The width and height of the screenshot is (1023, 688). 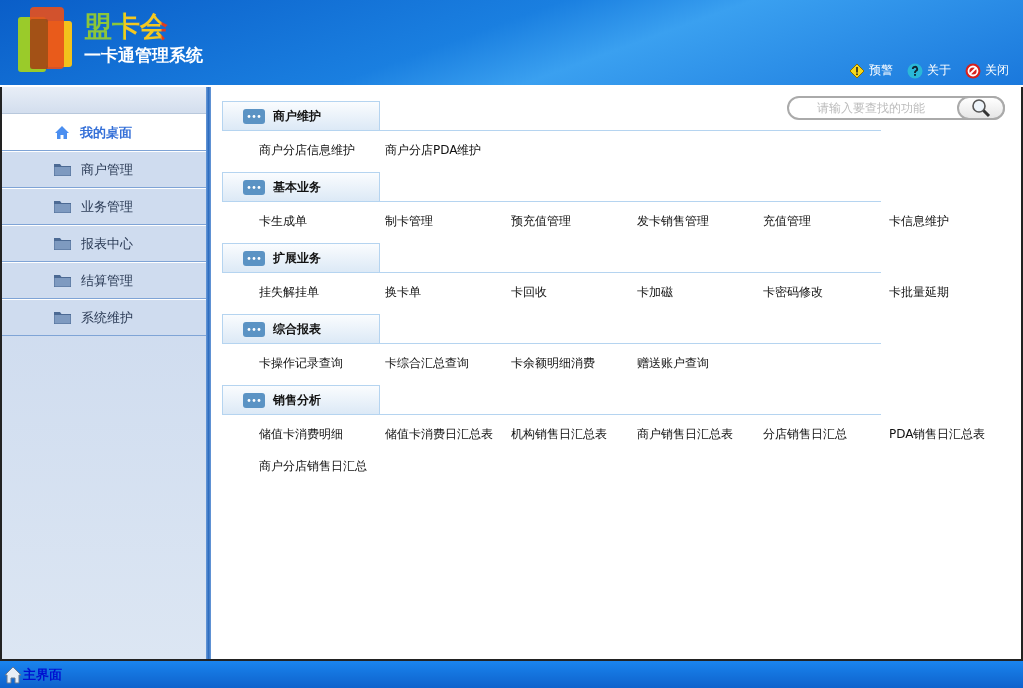 I want to click on sidebar-item-label: 我的桌面, so click(x=106, y=132).